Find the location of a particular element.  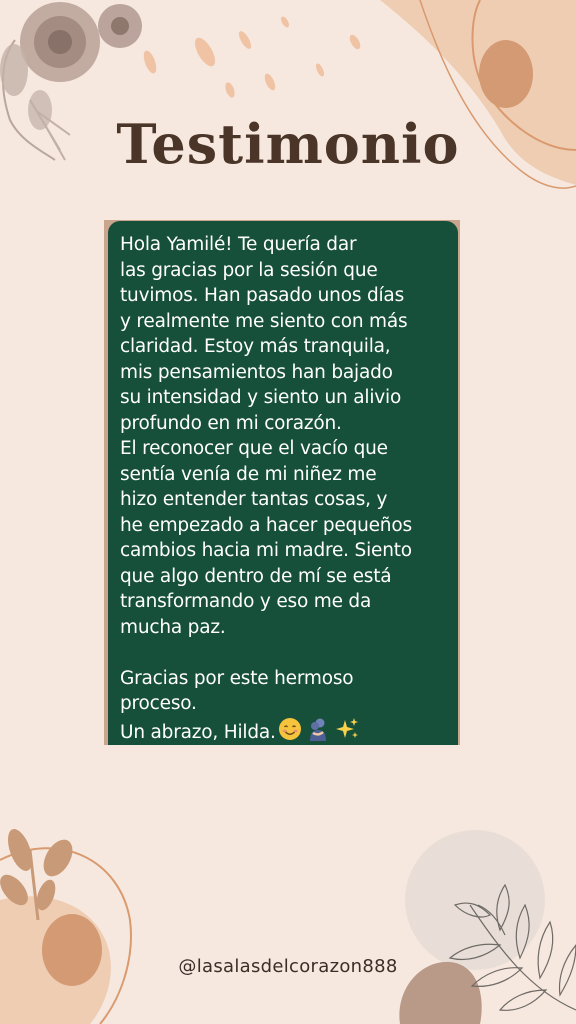

smiling-face-emoji-icon is located at coordinates (290, 733).